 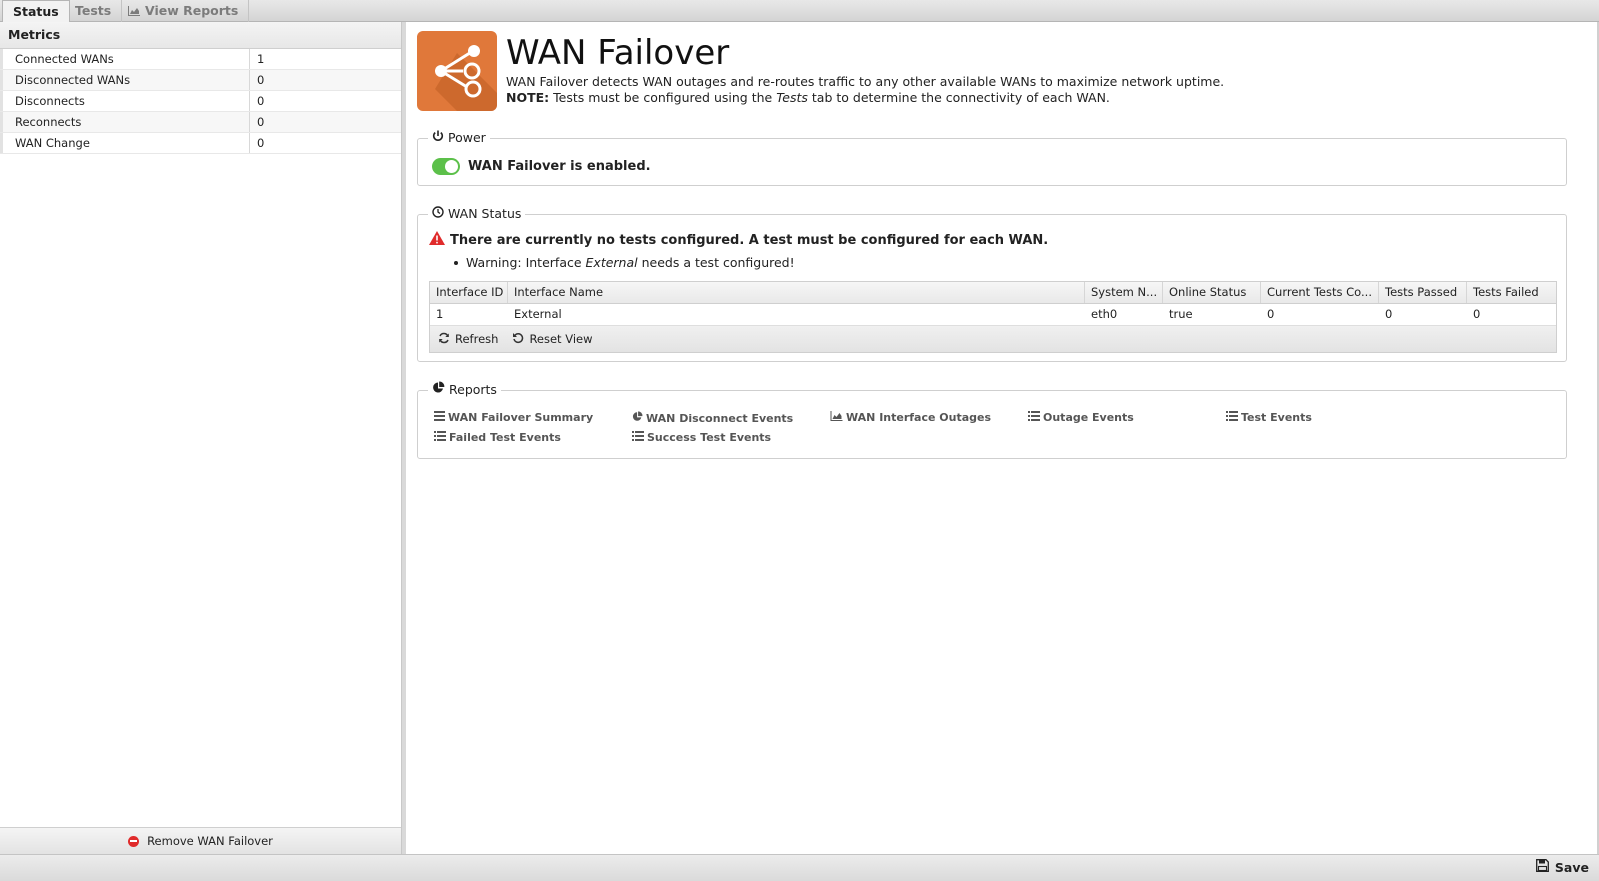 What do you see at coordinates (993, 339) in the screenshot?
I see `grid-toolbar: Refresh Reset View` at bounding box center [993, 339].